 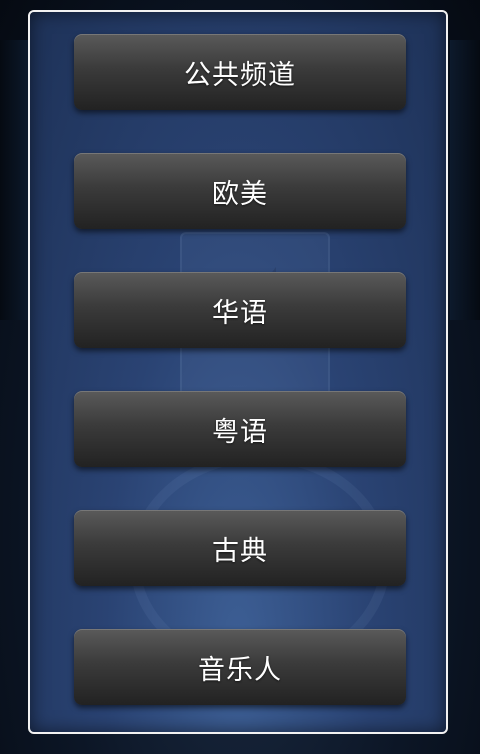 I want to click on channel-button-label: 粤语, so click(x=240, y=432).